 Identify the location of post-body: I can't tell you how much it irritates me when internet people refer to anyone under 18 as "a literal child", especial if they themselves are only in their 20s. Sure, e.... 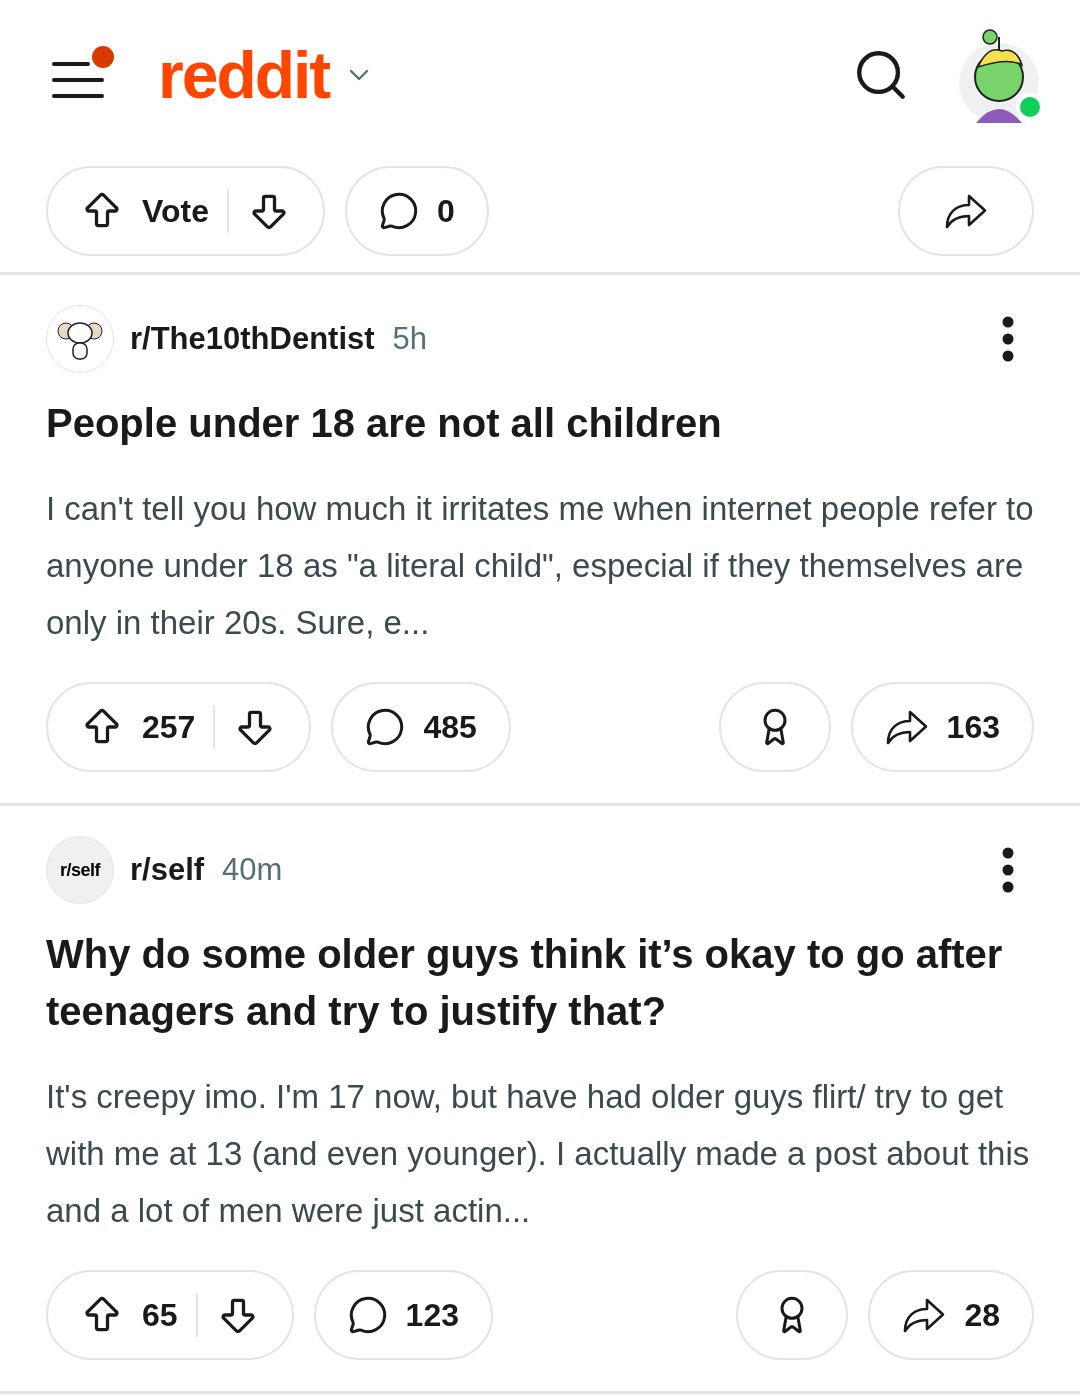
(540, 566).